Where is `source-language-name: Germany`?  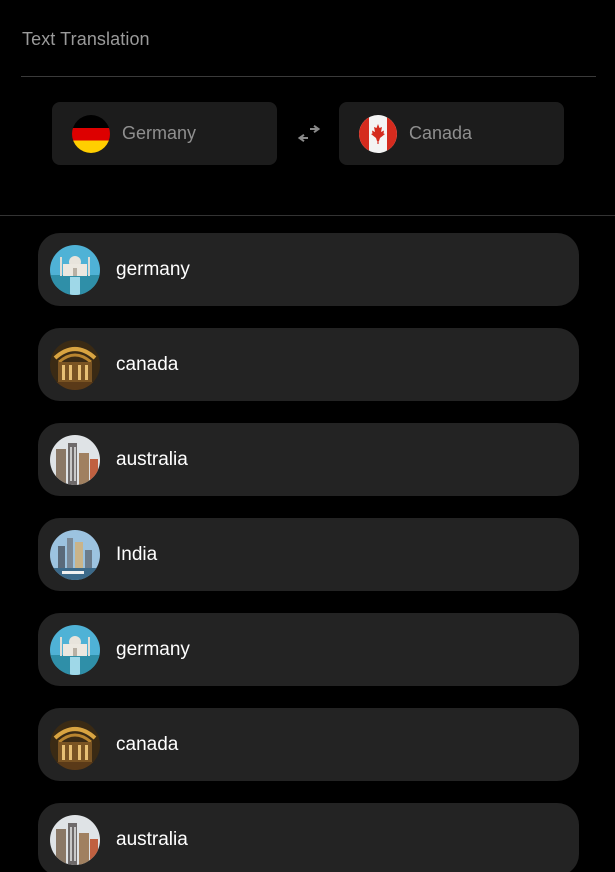
source-language-name: Germany is located at coordinates (159, 133).